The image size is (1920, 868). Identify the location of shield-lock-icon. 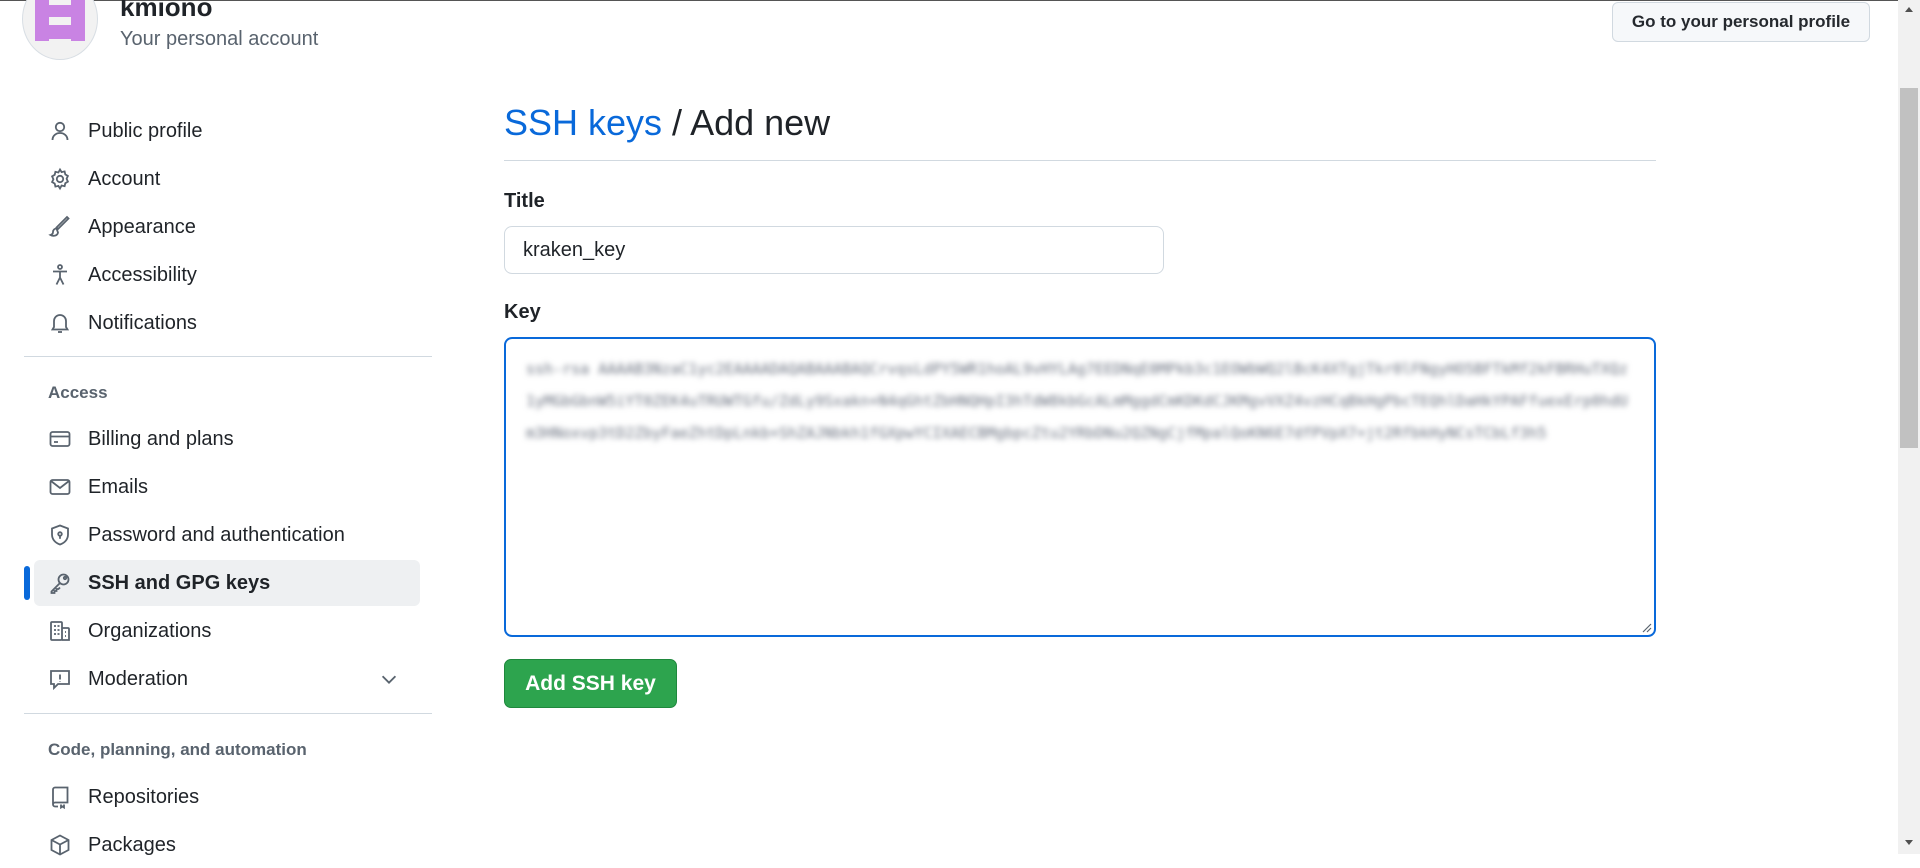
(60, 535).